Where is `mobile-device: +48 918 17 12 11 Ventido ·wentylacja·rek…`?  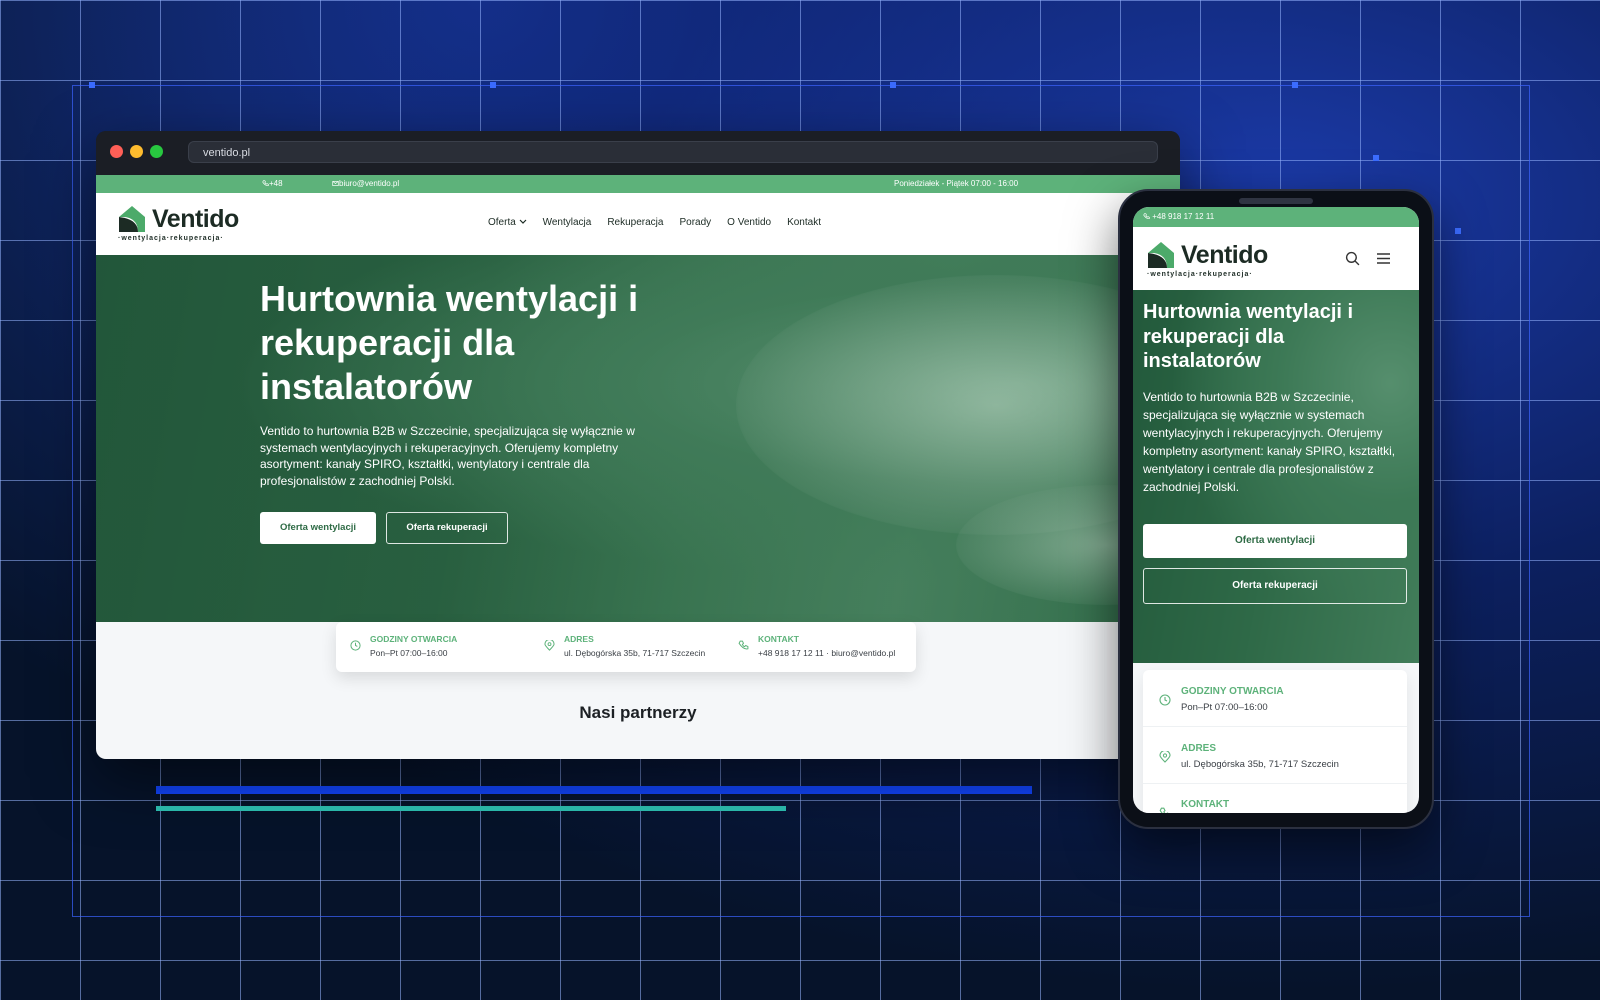
mobile-device: +48 918 17 12 11 Ventido ·wentylacja·rek… is located at coordinates (1276, 509).